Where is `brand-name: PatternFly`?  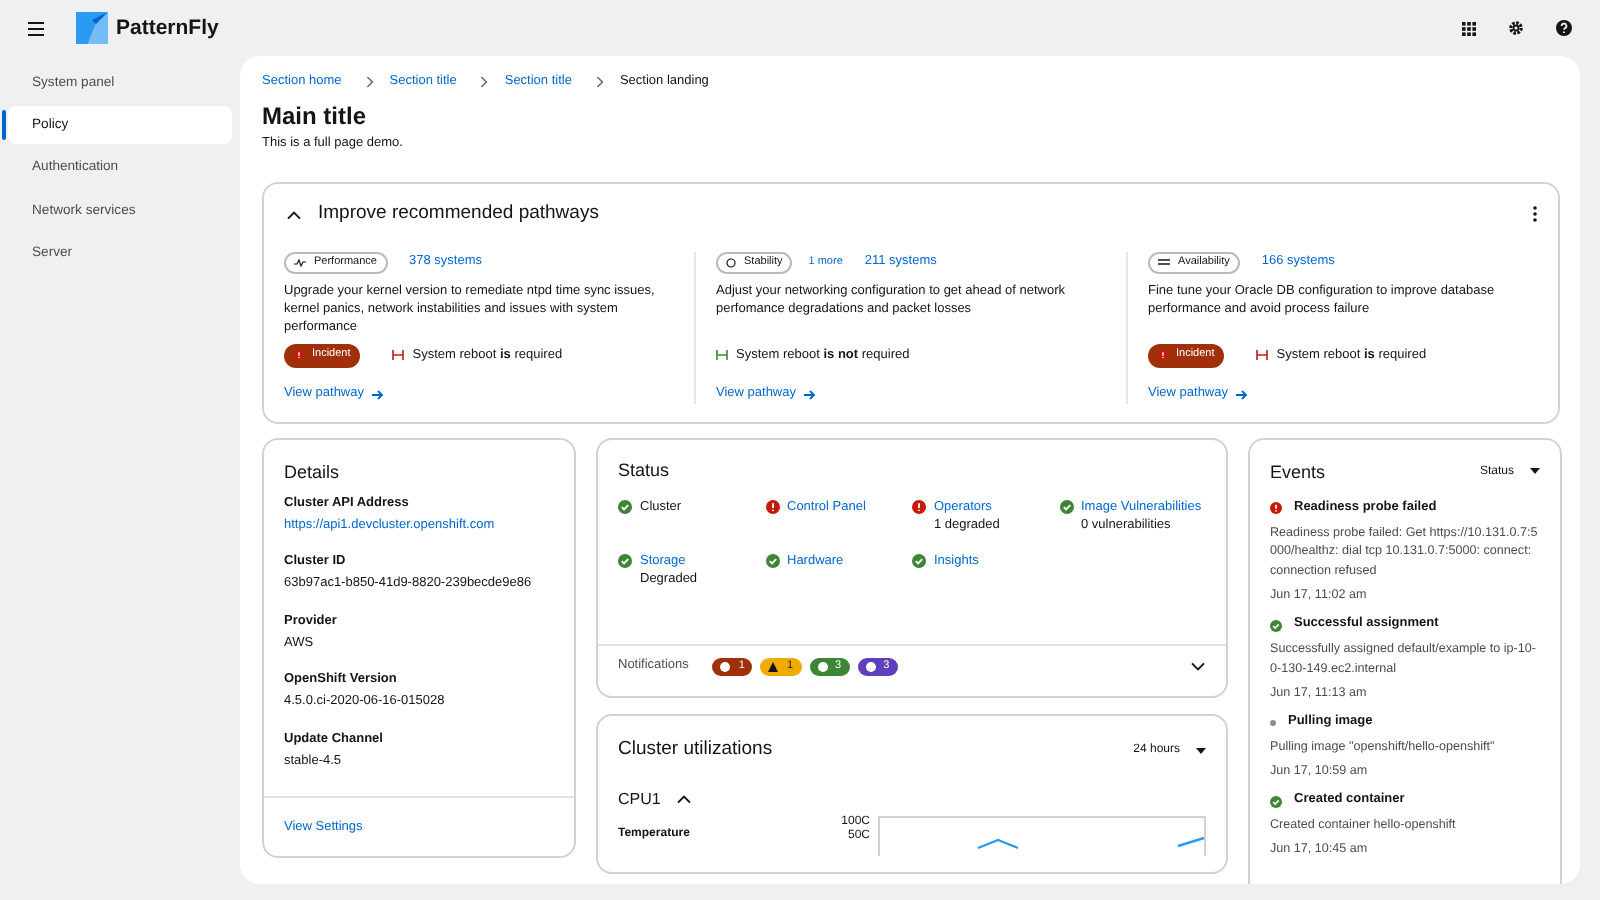
brand-name: PatternFly is located at coordinates (167, 28).